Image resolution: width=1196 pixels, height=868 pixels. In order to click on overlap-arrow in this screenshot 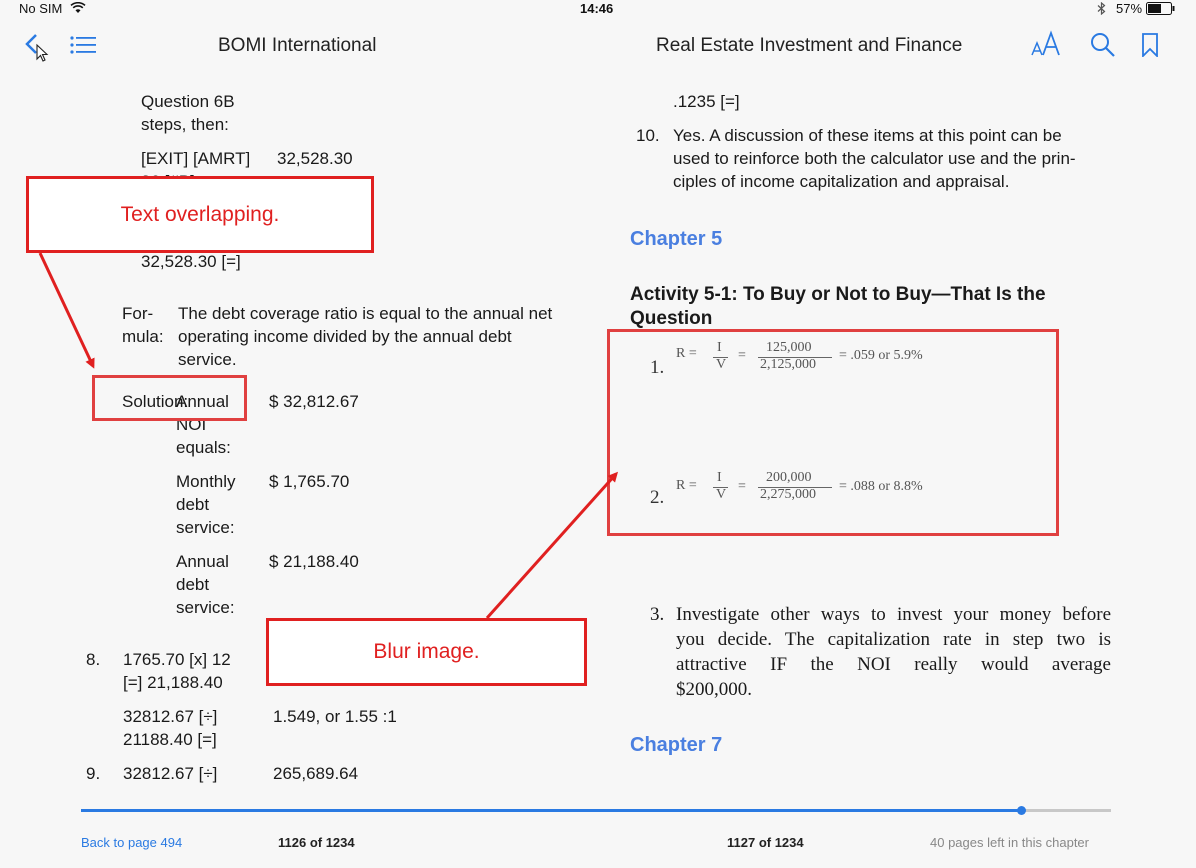, I will do `click(66, 310)`.